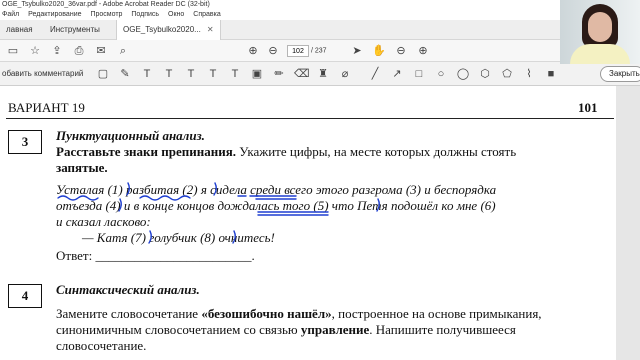 The image size is (640, 360). Describe the element at coordinates (75, 30) in the screenshot. I see `tab-tools: Инструменты` at that location.